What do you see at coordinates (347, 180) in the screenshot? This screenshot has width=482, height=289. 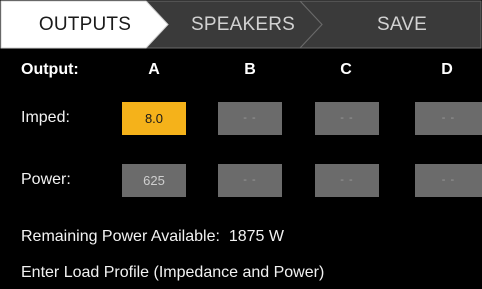 I see `power-cell-c: - -` at bounding box center [347, 180].